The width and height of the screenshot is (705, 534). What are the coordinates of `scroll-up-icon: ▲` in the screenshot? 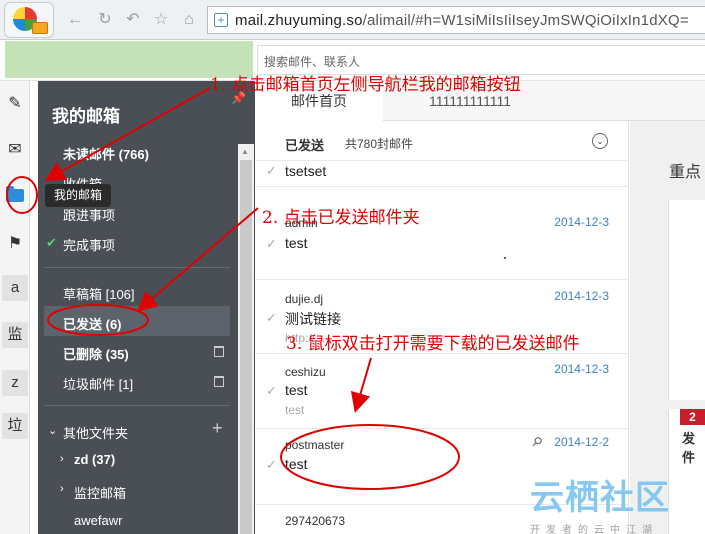 It's located at (245, 151).